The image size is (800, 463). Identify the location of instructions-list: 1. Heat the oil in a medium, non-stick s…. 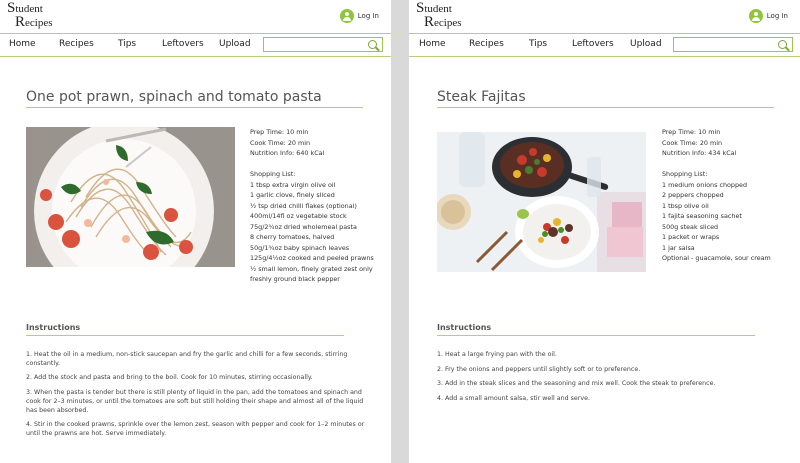
(196, 398).